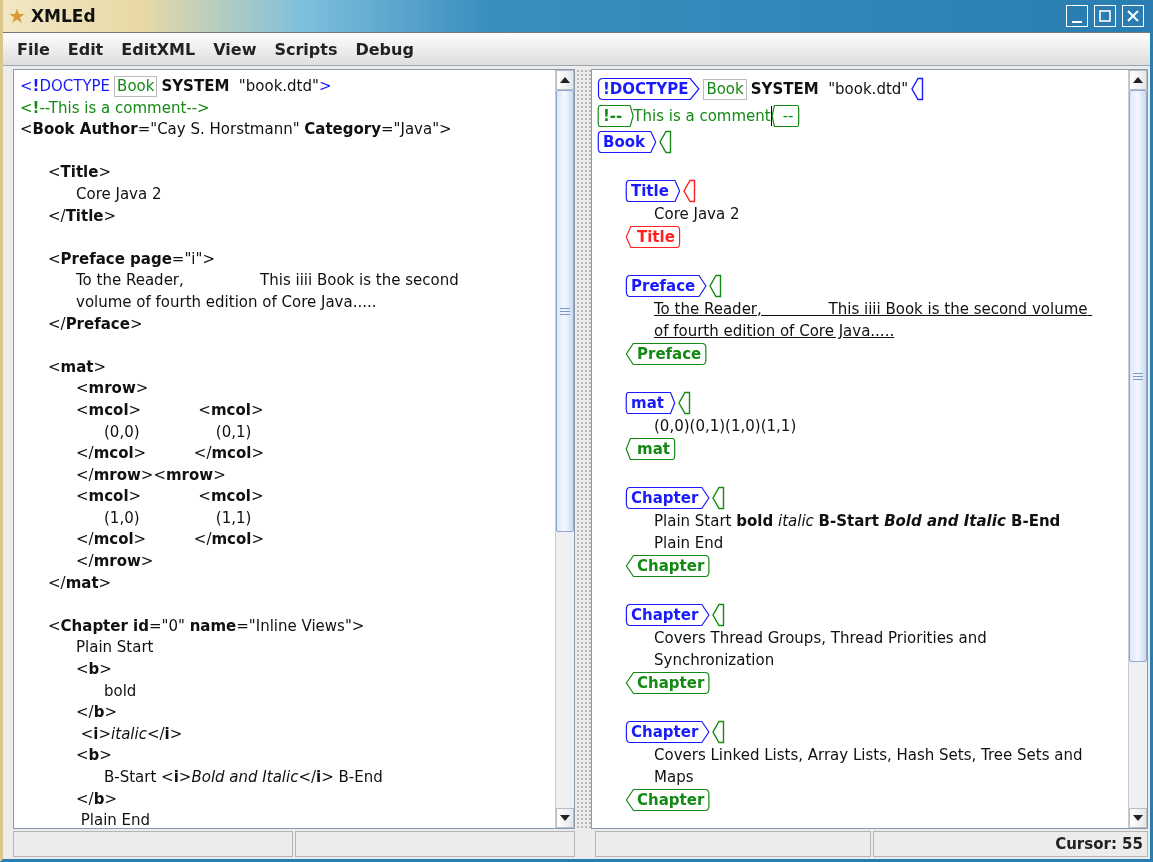 The width and height of the screenshot is (1153, 862). I want to click on close-tag: Title, so click(653, 237).